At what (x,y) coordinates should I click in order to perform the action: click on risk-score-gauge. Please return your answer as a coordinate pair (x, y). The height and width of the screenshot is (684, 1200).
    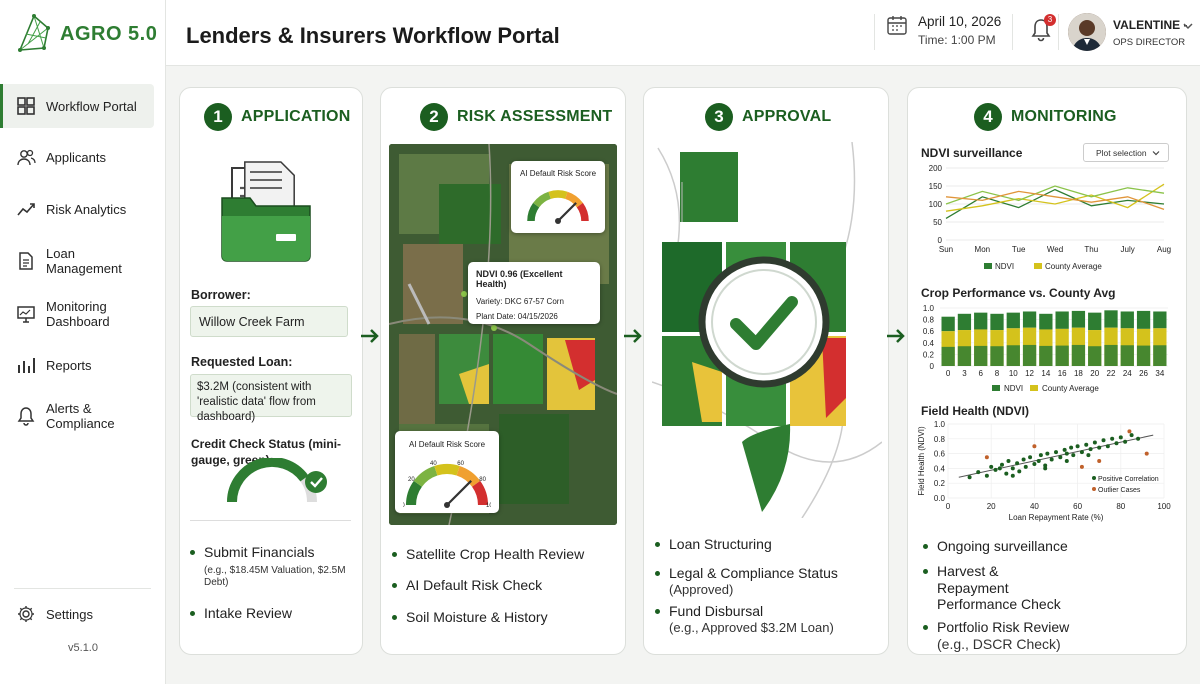
    Looking at the image, I should click on (558, 207).